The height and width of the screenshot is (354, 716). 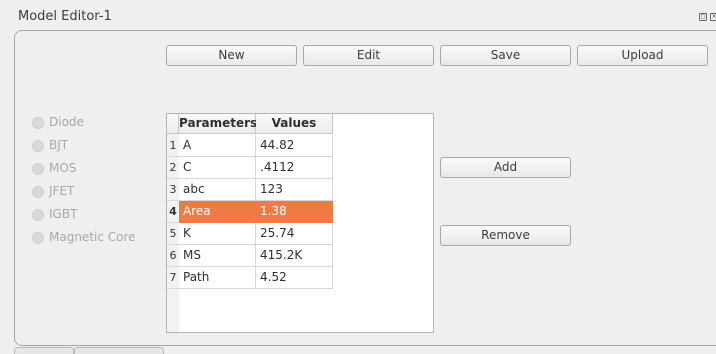 I want to click on value-cell: 44.82, so click(x=294, y=146).